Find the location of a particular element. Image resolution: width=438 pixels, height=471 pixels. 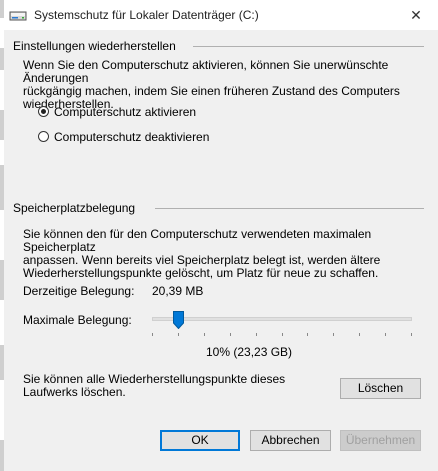

background-window-edge is located at coordinates (2, 235).